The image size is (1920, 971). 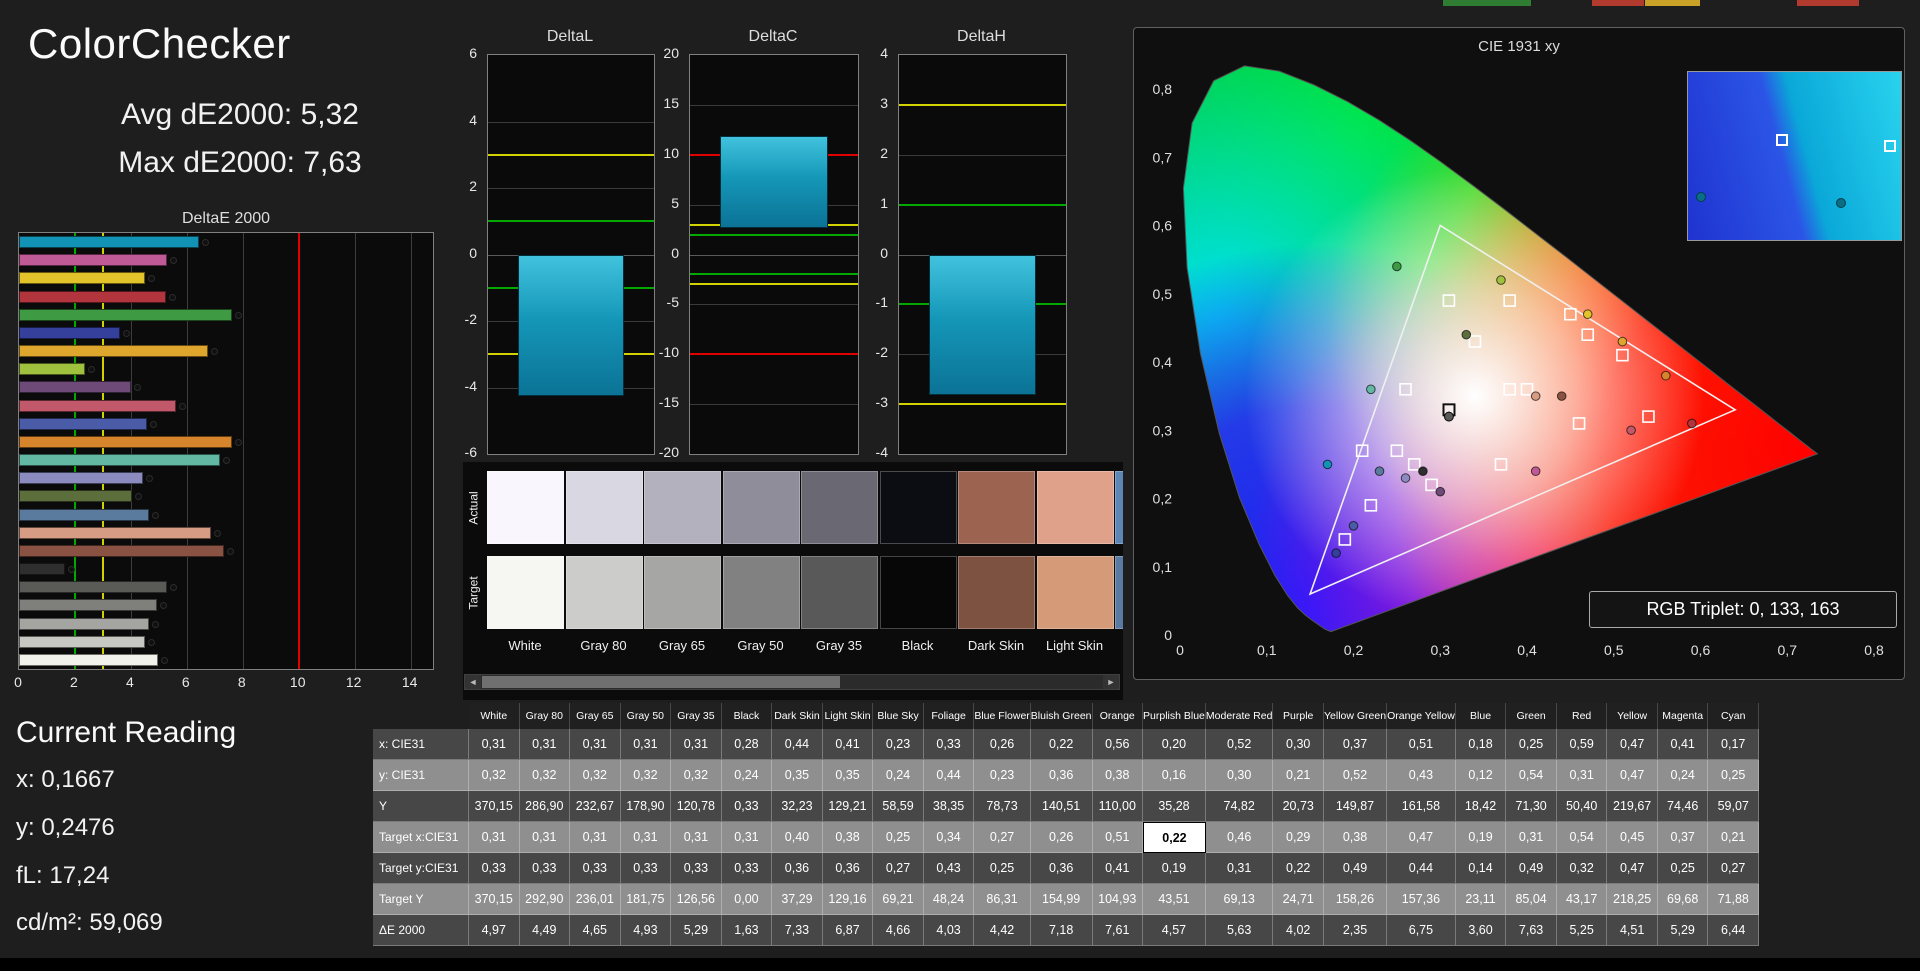 What do you see at coordinates (747, 899) in the screenshot?
I see `table-cell: 0,00` at bounding box center [747, 899].